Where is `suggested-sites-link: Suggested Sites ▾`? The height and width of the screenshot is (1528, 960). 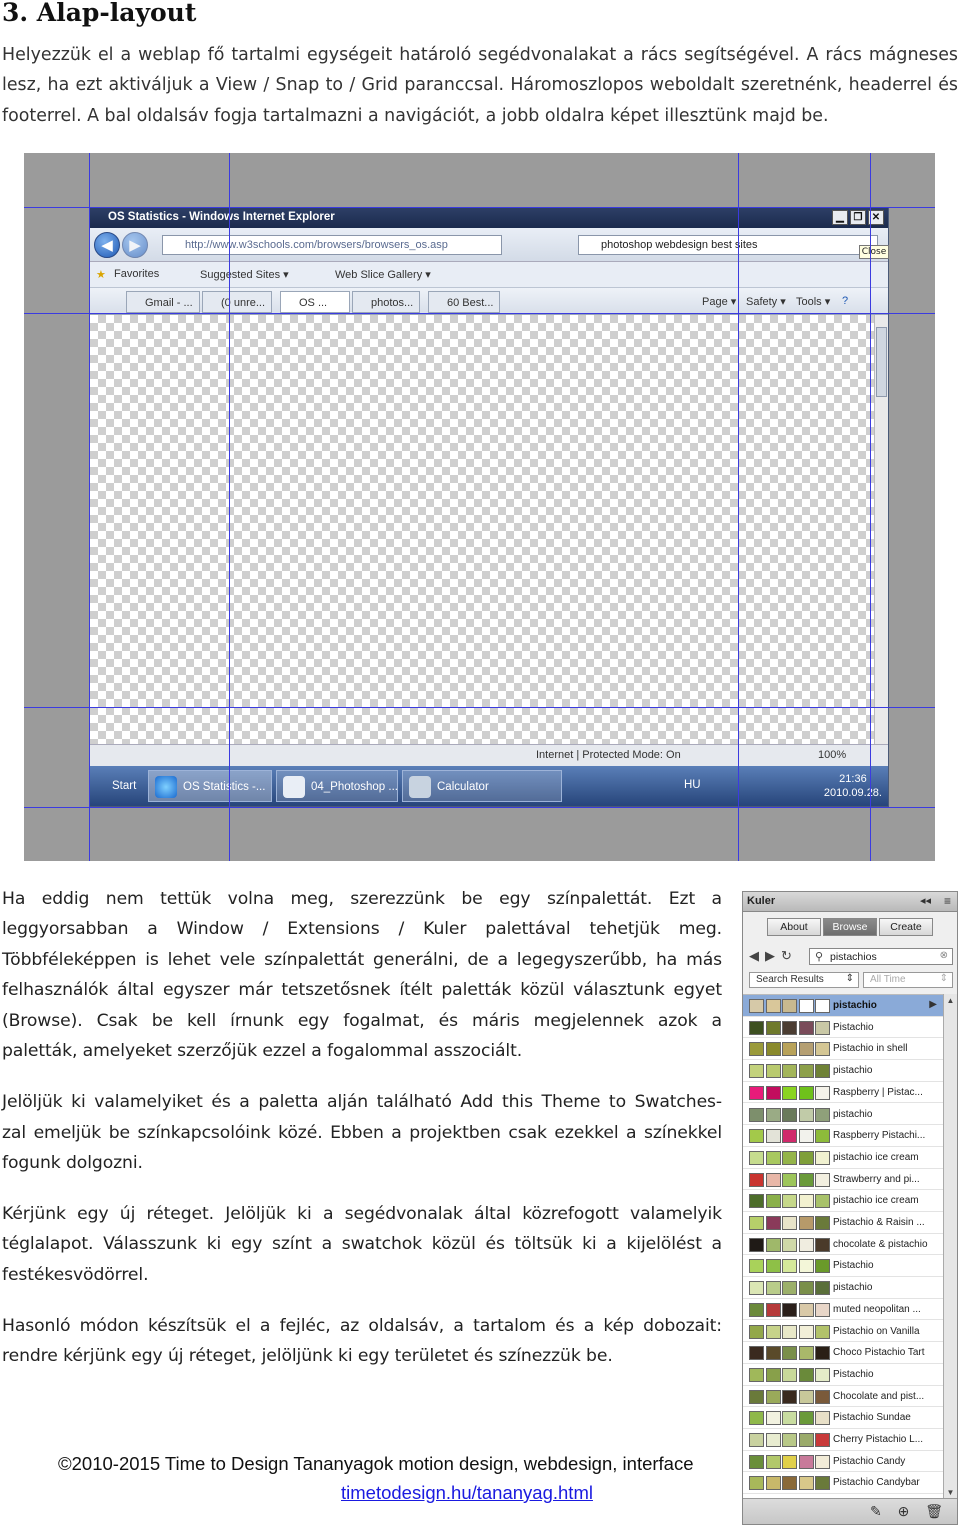
suggested-sites-link: Suggested Sites ▾ is located at coordinates (244, 274).